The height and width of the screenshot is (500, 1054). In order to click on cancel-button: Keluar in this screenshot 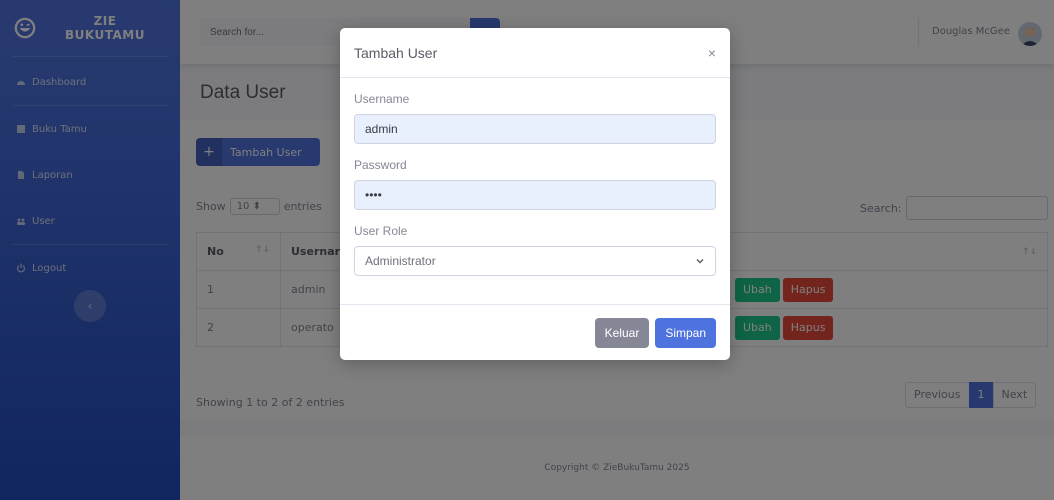, I will do `click(622, 332)`.